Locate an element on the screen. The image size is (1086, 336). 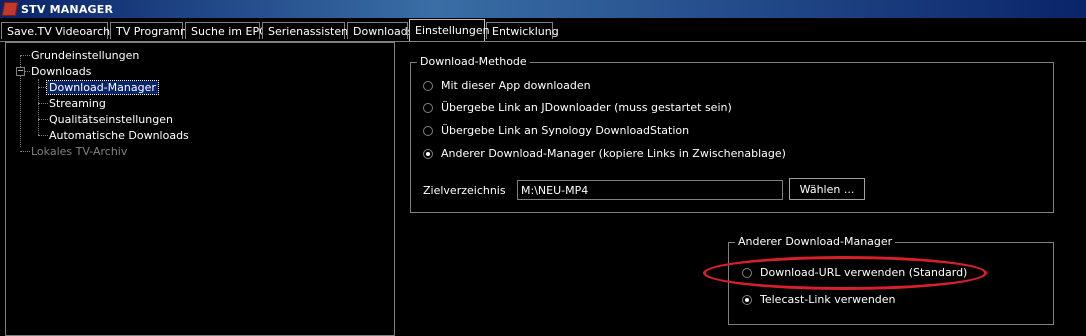
tab-entwicklung: Entwicklung is located at coordinates (522, 30).